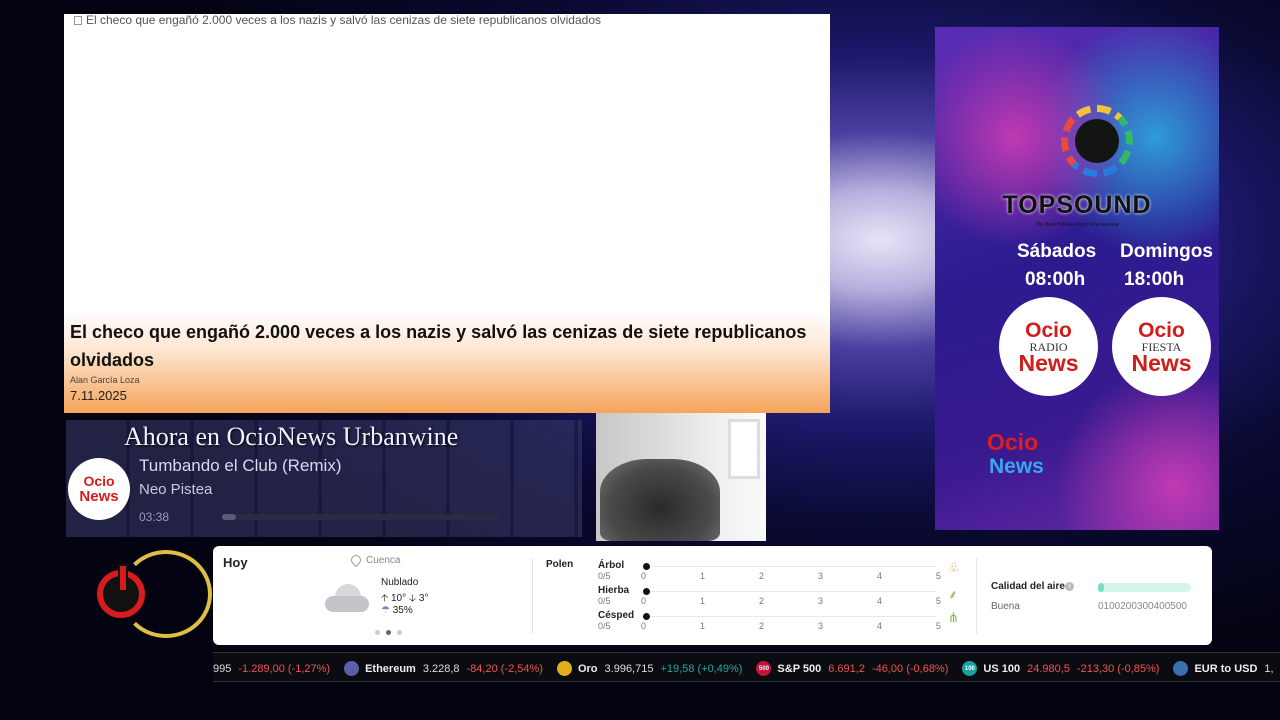 The width and height of the screenshot is (1280, 720). I want to click on video-window-shape, so click(744, 449).